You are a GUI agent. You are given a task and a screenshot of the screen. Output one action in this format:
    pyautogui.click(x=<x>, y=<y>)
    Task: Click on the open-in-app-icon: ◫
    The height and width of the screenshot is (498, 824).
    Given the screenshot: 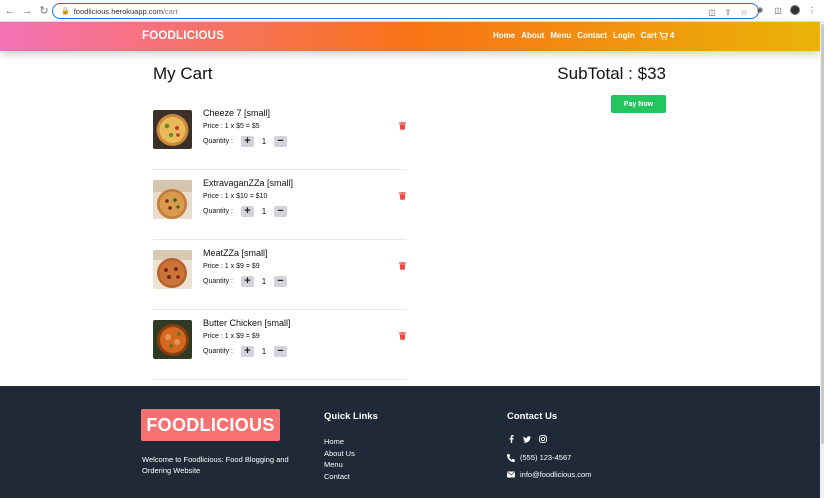 What is the action you would take?
    pyautogui.click(x=712, y=12)
    